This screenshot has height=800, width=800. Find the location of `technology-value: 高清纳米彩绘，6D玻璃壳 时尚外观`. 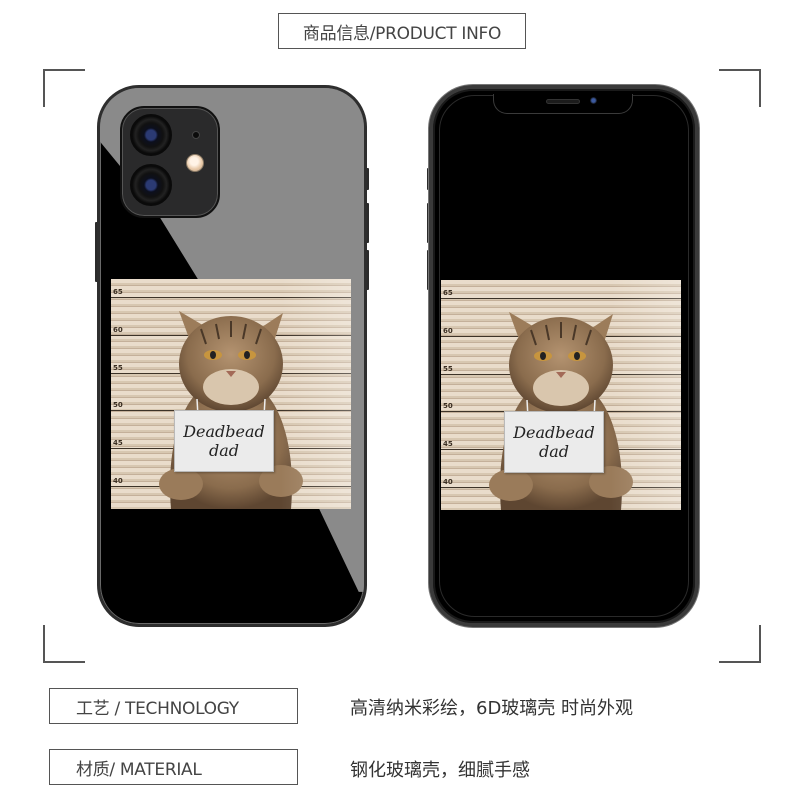

technology-value: 高清纳米彩绘，6D玻璃壳 时尚外观 is located at coordinates (492, 708).